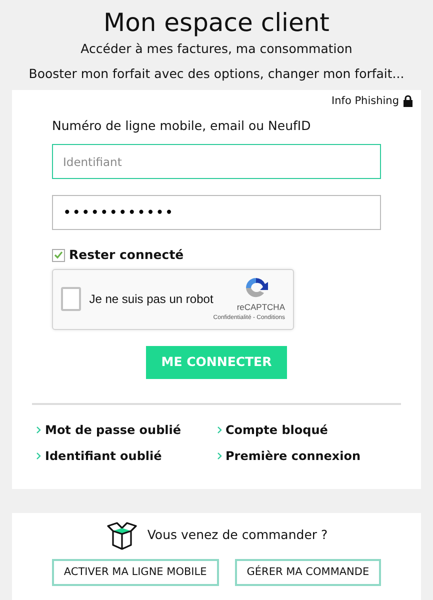 The width and height of the screenshot is (433, 600). What do you see at coordinates (71, 299) in the screenshot?
I see `captcha-checkbox` at bounding box center [71, 299].